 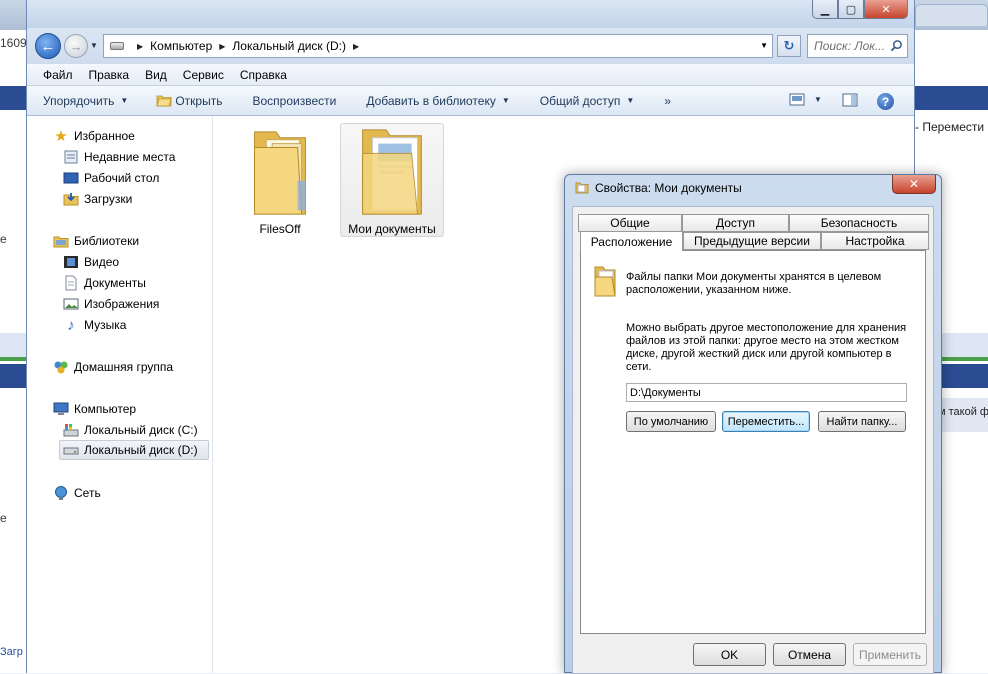 What do you see at coordinates (107, 241) in the screenshot?
I see `nav-libraries-label: Библиотеки` at bounding box center [107, 241].